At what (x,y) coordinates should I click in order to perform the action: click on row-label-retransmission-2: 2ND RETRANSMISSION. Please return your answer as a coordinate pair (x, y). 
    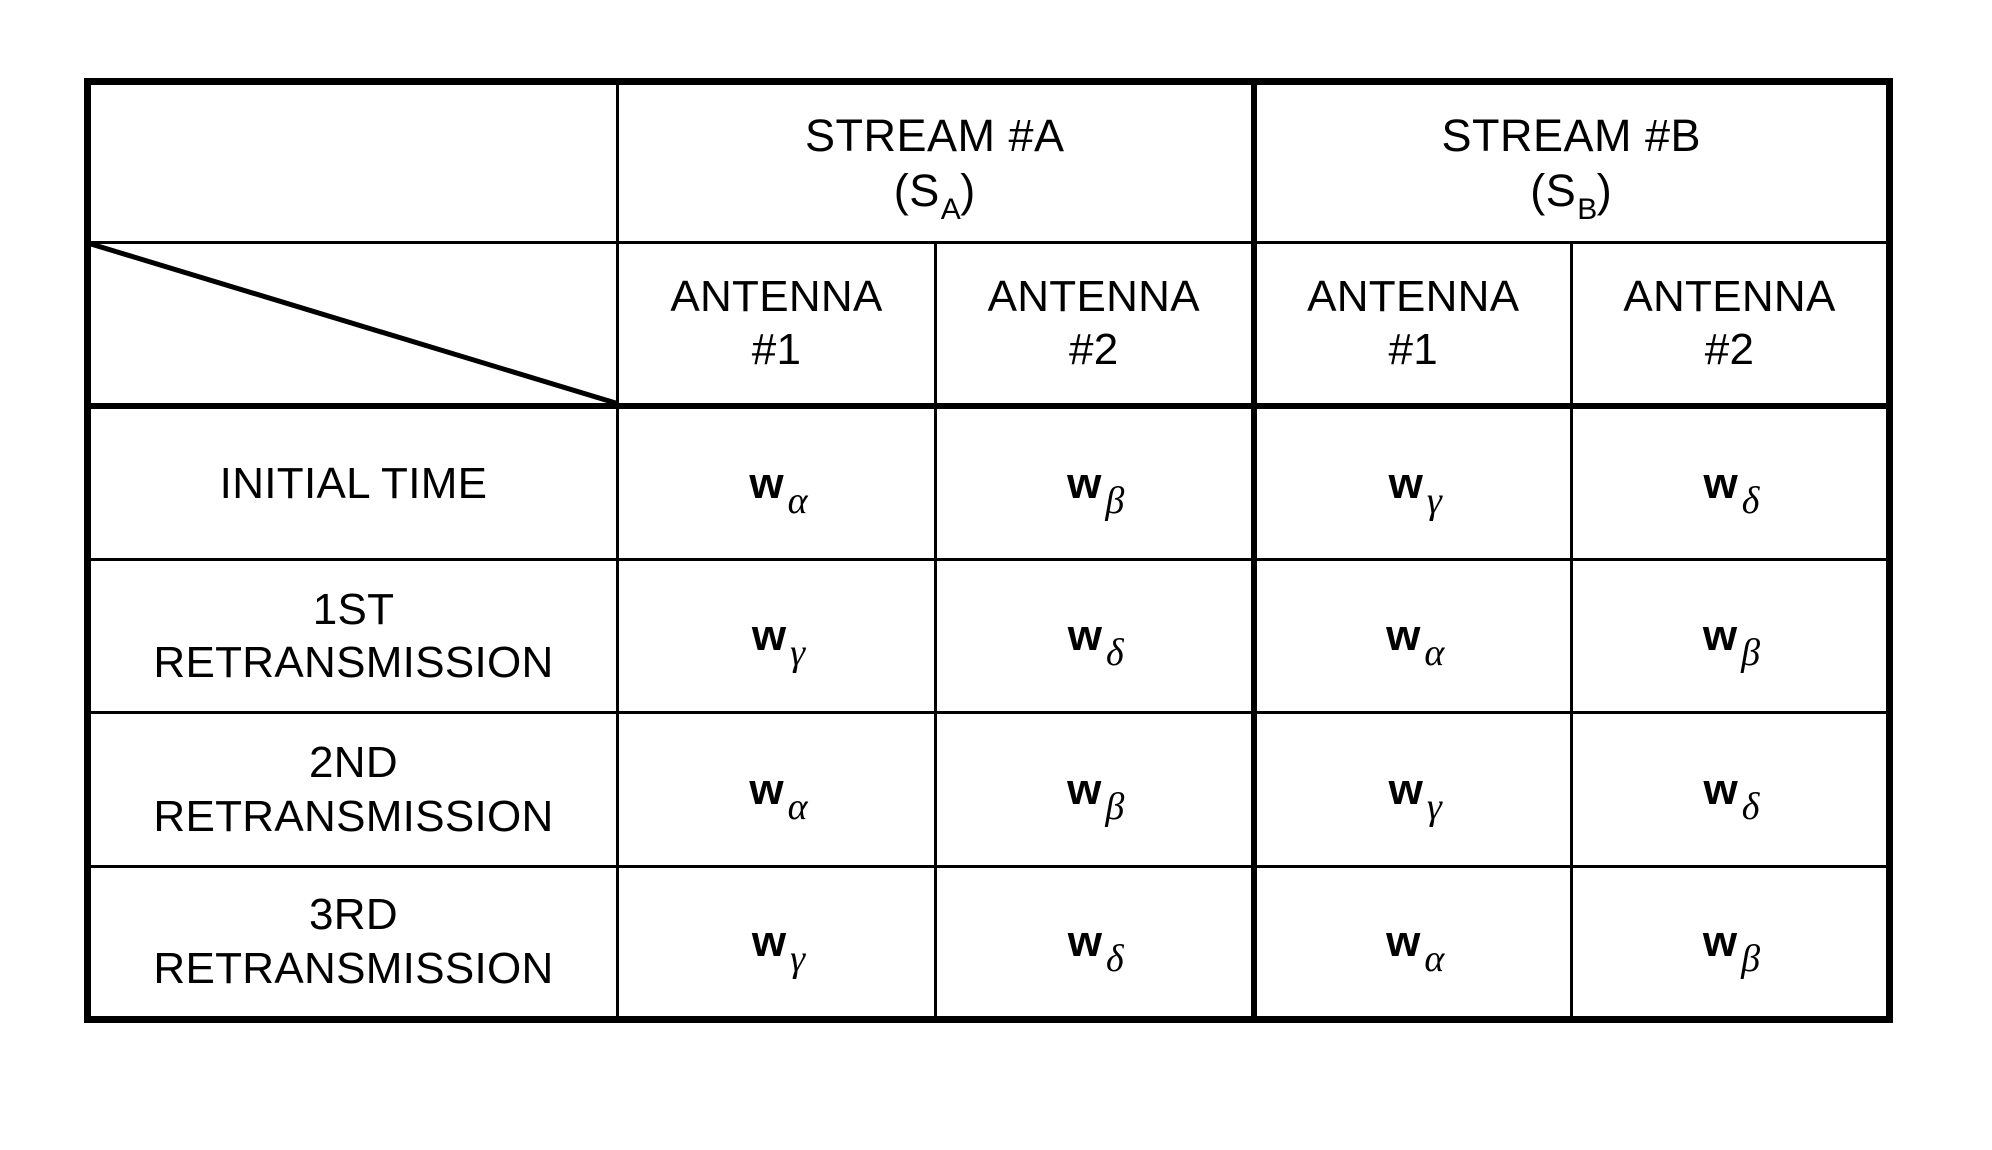
    Looking at the image, I should click on (351, 789).